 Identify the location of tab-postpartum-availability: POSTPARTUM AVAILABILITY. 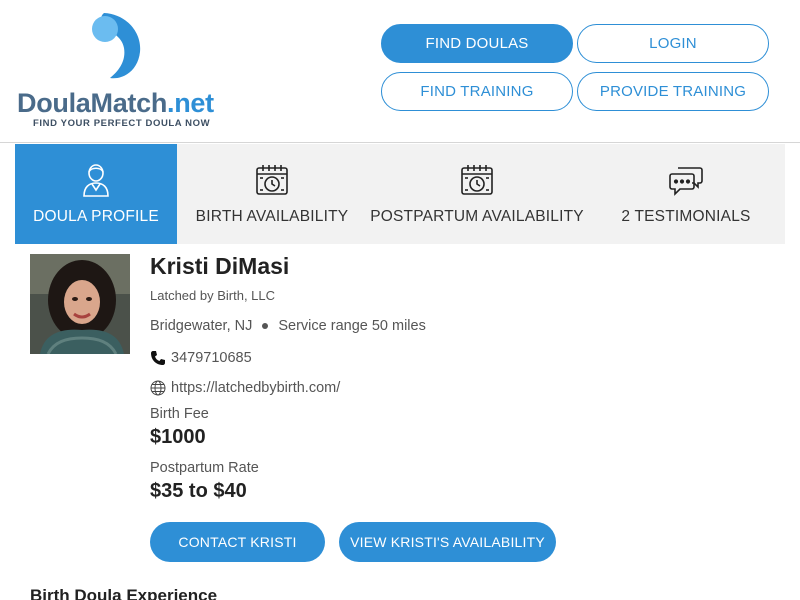
(477, 194).